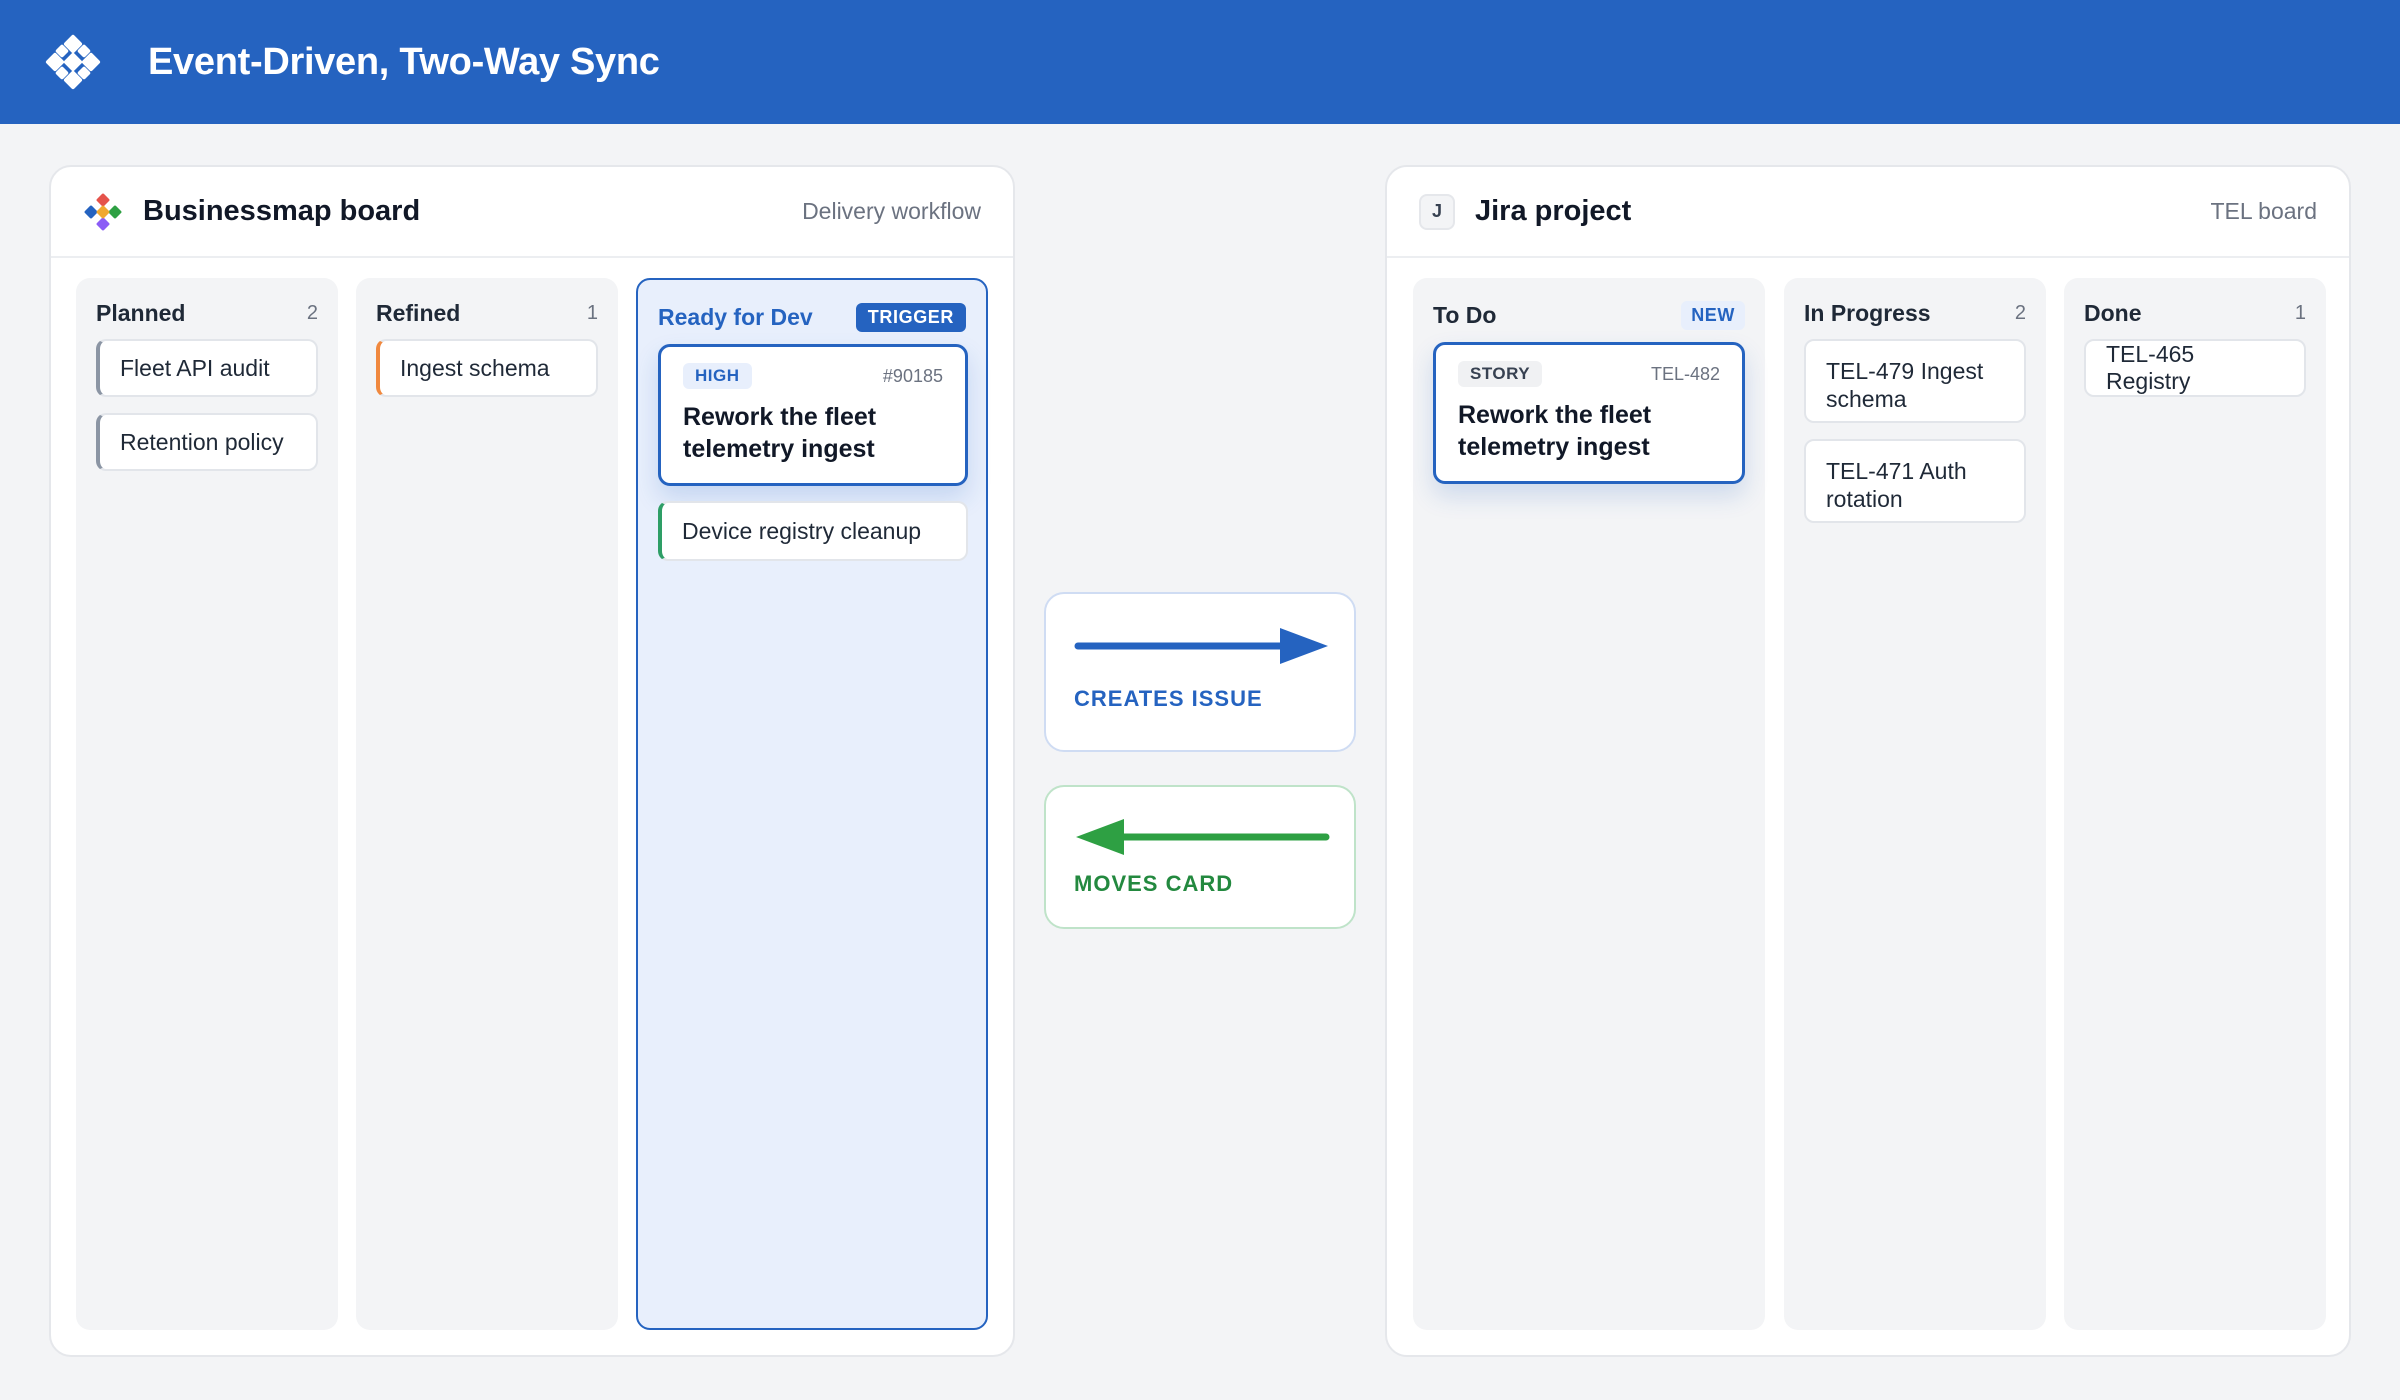  What do you see at coordinates (717, 376) in the screenshot?
I see `priority-badge: HIGH` at bounding box center [717, 376].